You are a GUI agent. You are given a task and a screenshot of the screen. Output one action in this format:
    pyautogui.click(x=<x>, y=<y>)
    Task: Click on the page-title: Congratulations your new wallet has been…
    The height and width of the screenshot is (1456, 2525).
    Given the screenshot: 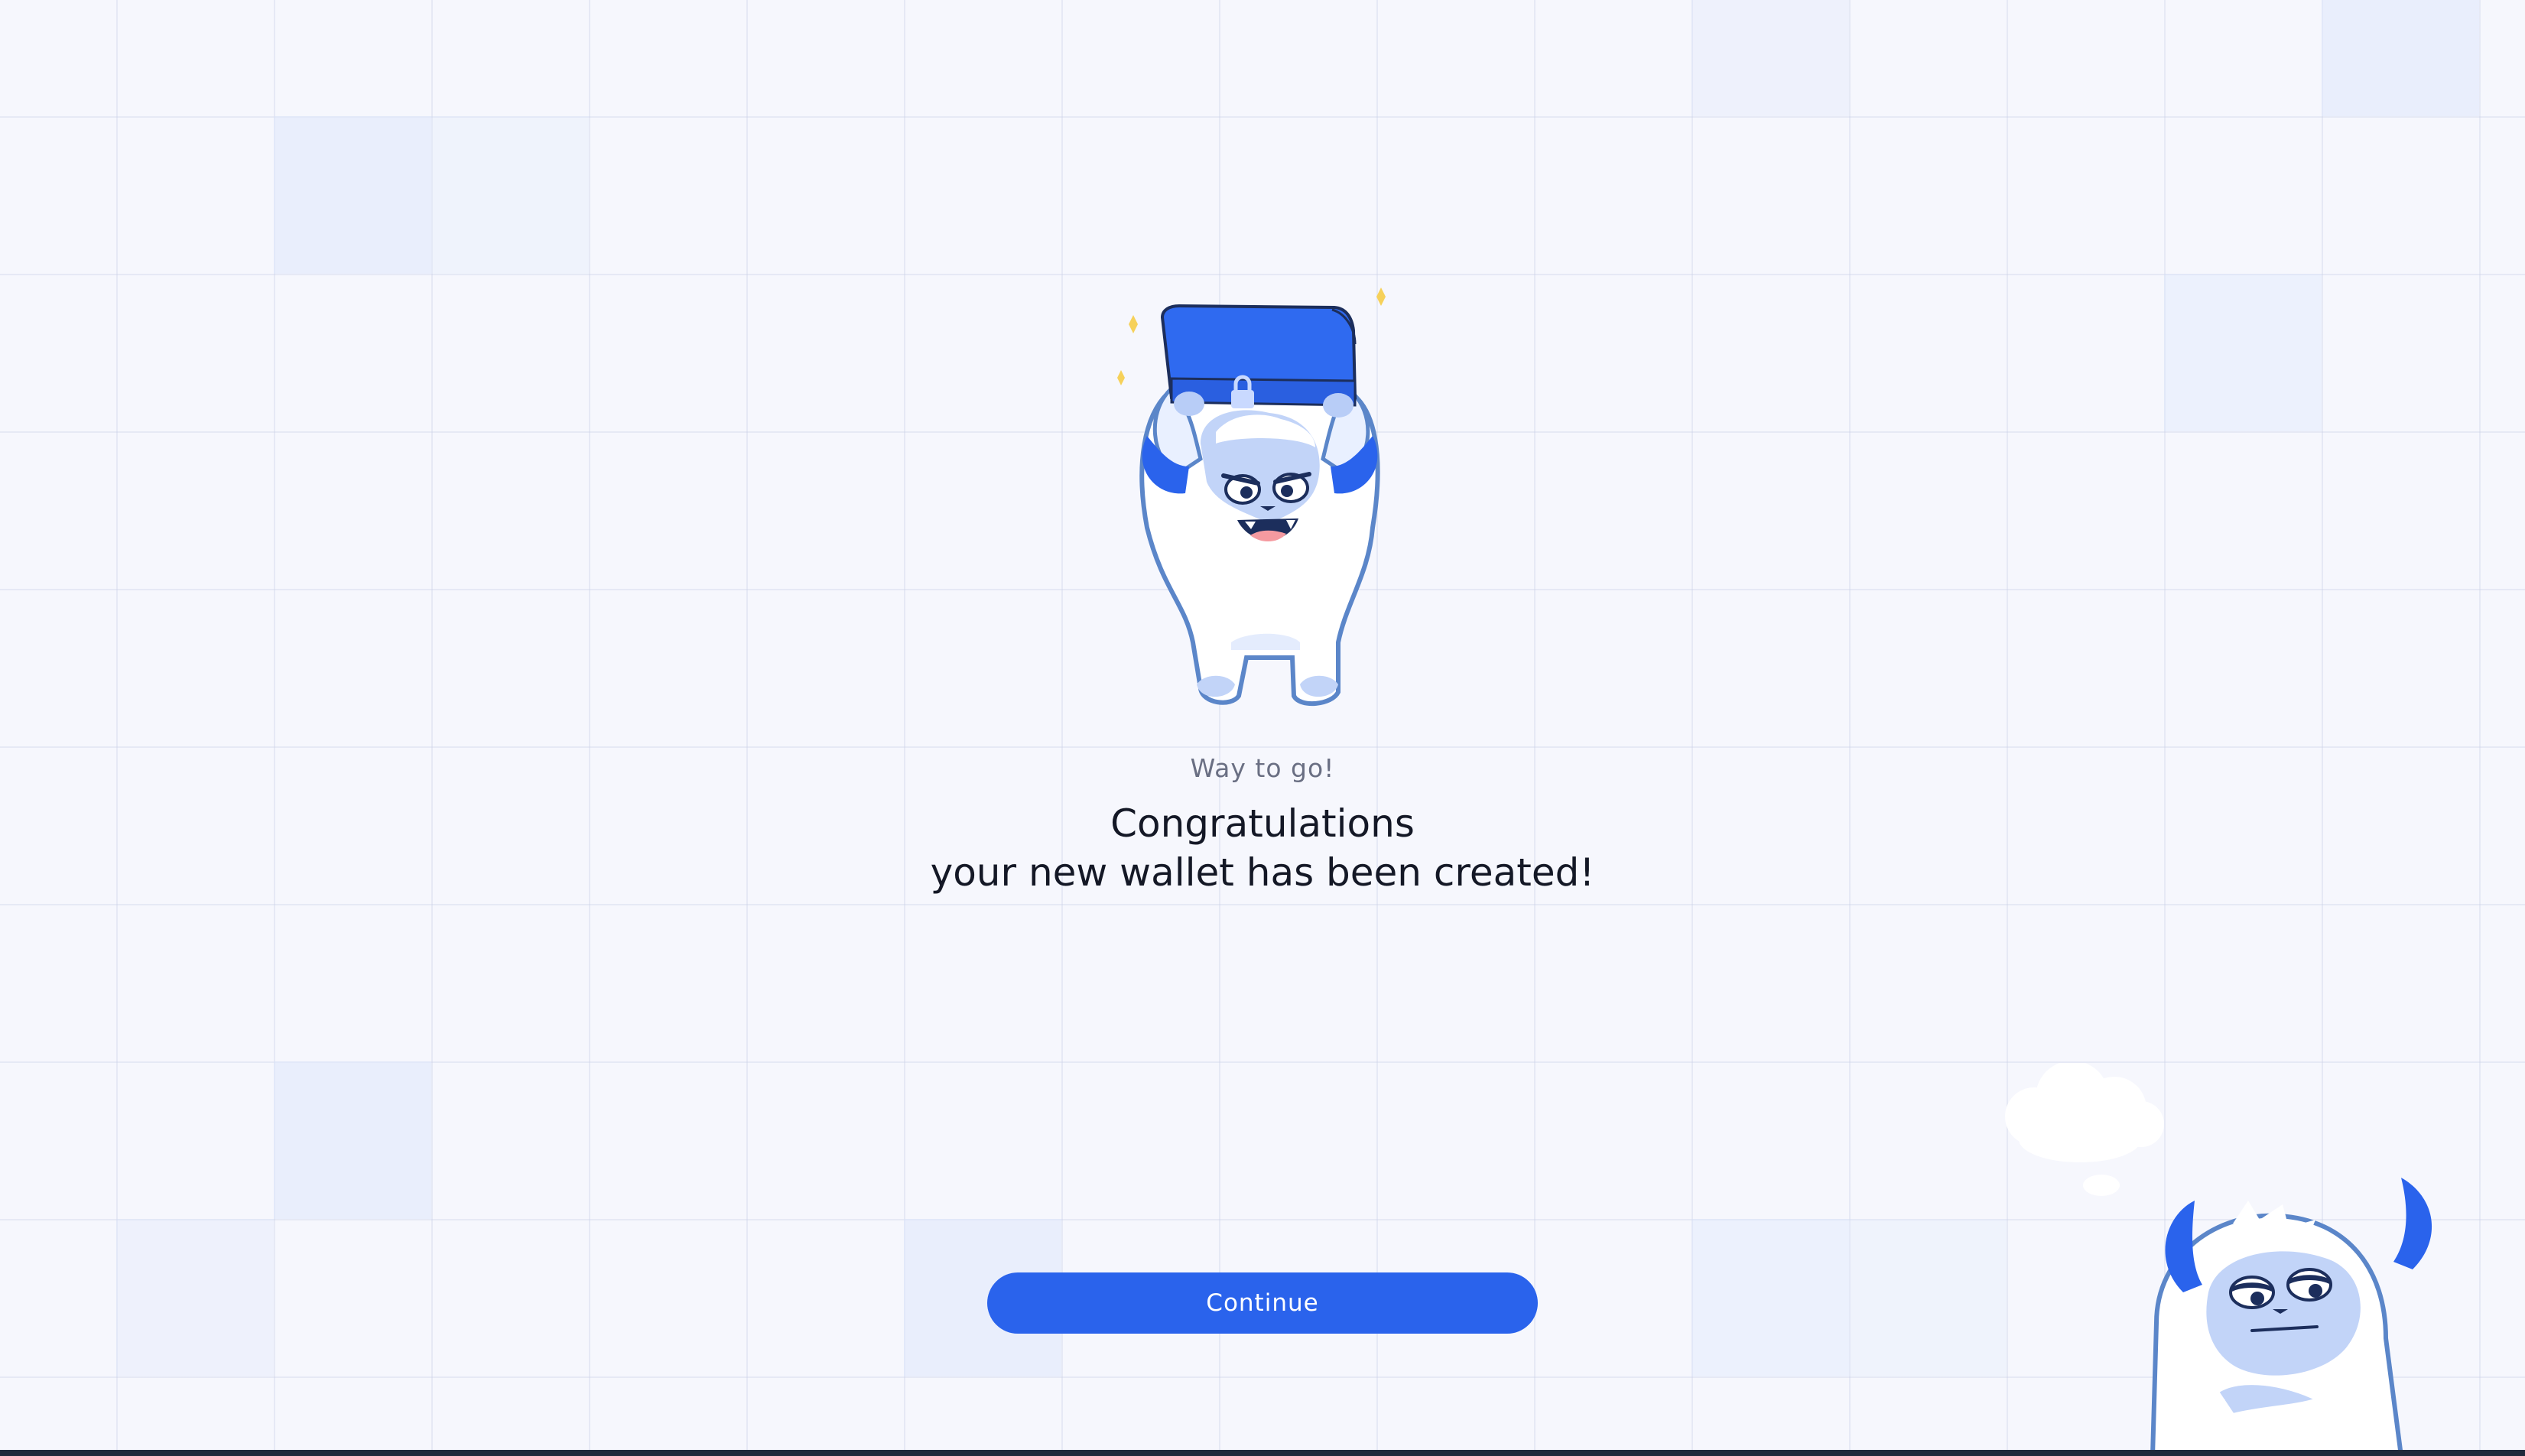 What is the action you would take?
    pyautogui.click(x=1262, y=848)
    